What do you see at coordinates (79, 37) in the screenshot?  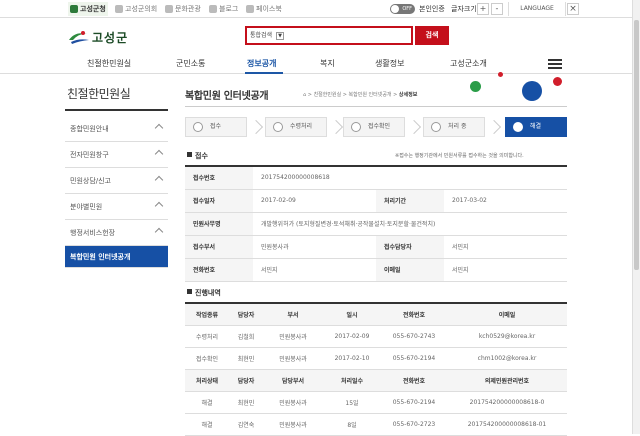 I see `county-logo-icon` at bounding box center [79, 37].